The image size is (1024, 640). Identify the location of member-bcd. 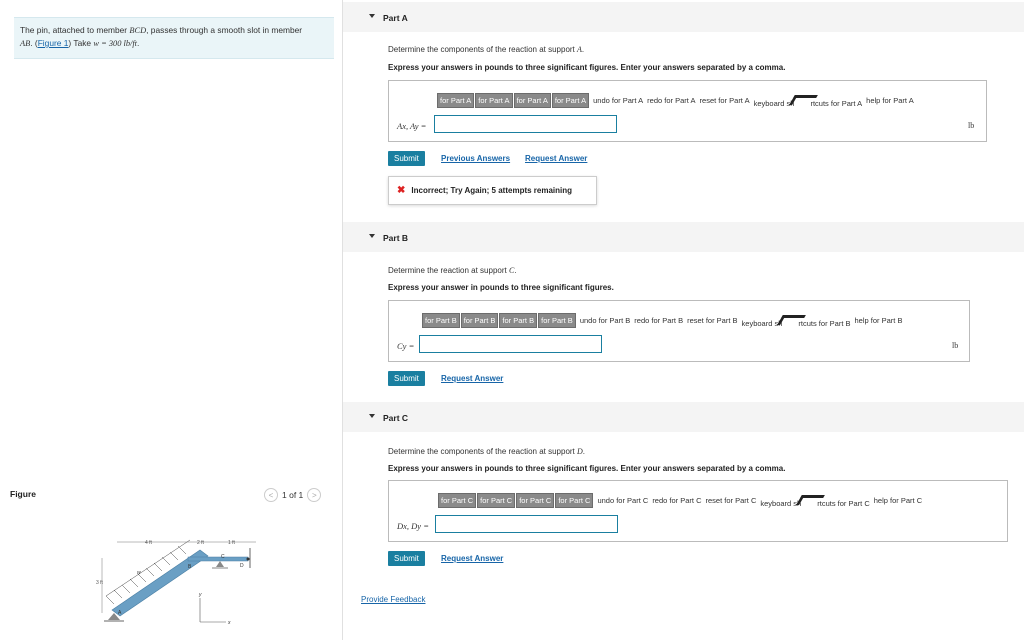
(218, 559).